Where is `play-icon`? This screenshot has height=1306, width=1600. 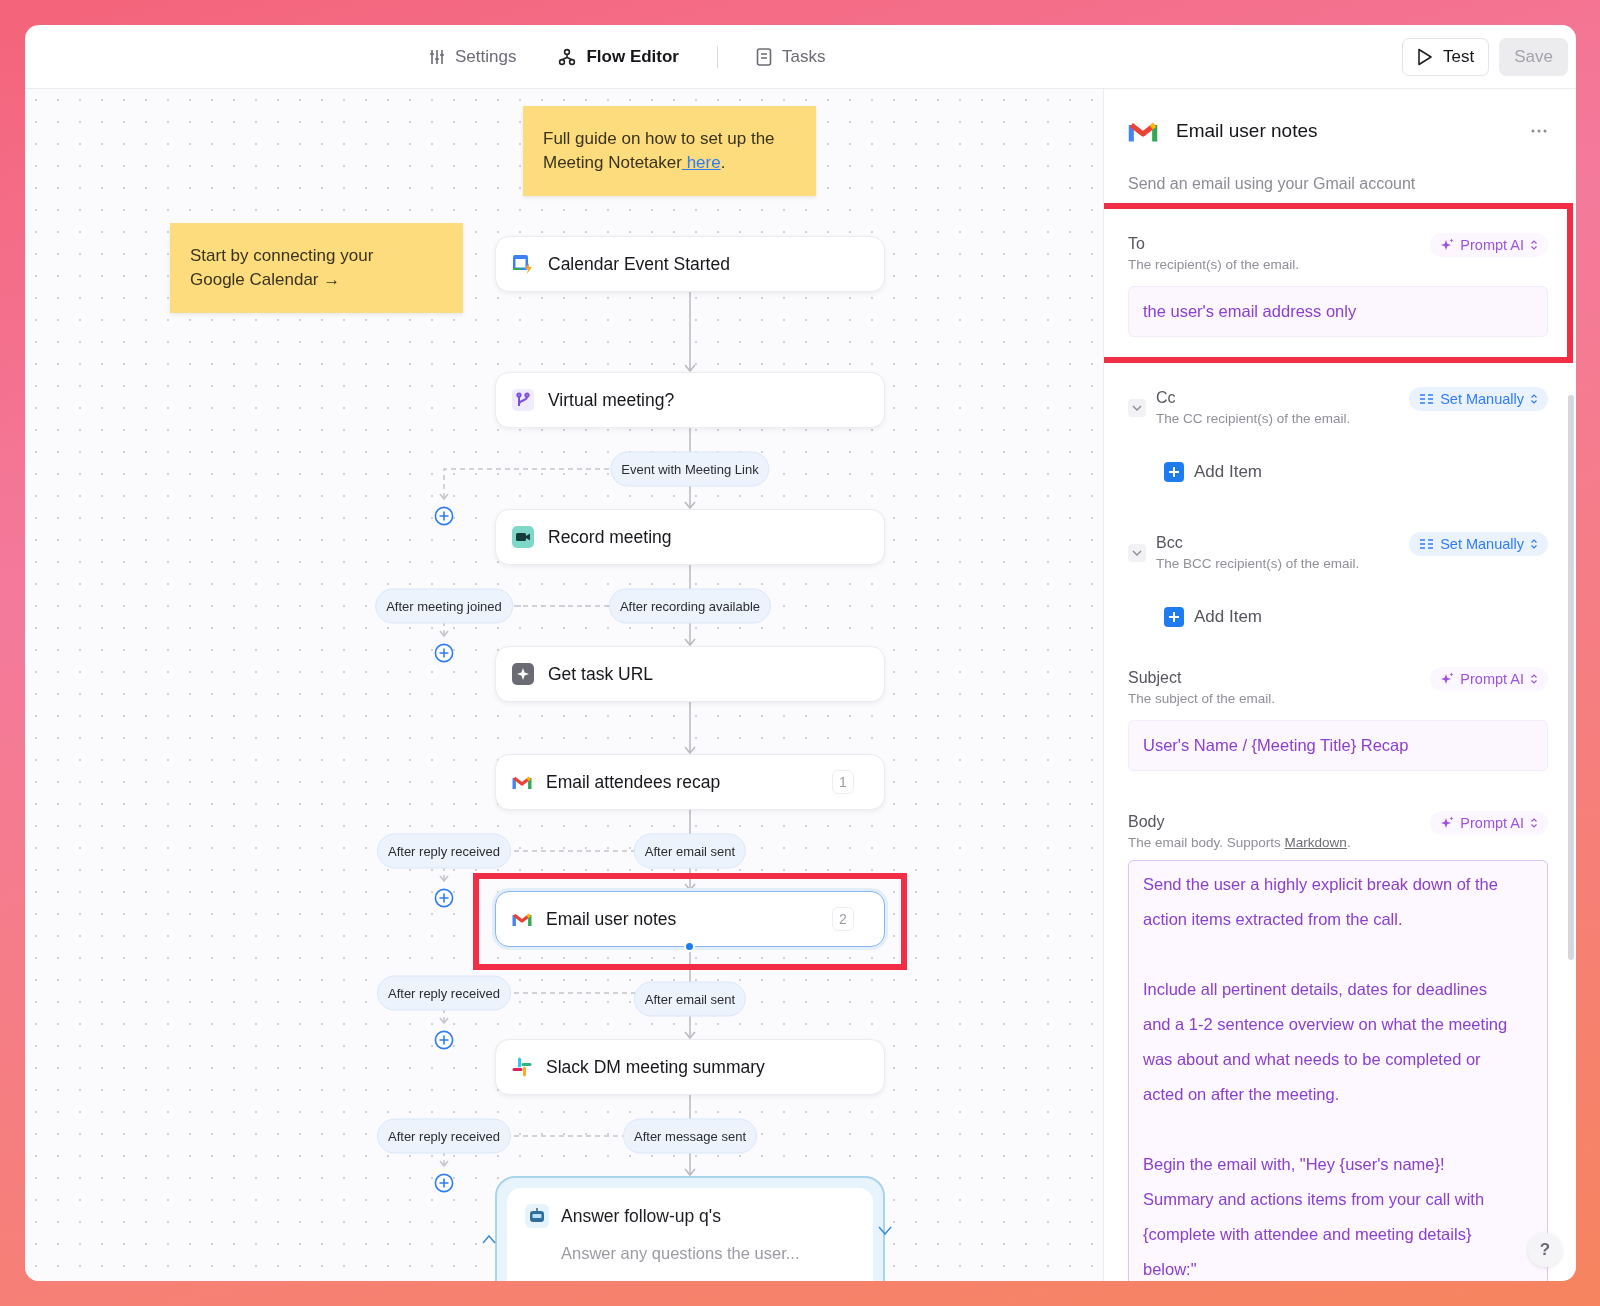 play-icon is located at coordinates (1425, 56).